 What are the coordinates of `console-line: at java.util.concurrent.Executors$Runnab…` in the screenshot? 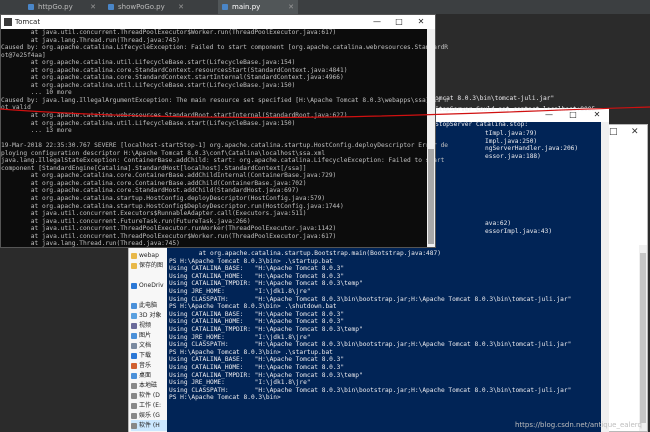 It's located at (168, 214).